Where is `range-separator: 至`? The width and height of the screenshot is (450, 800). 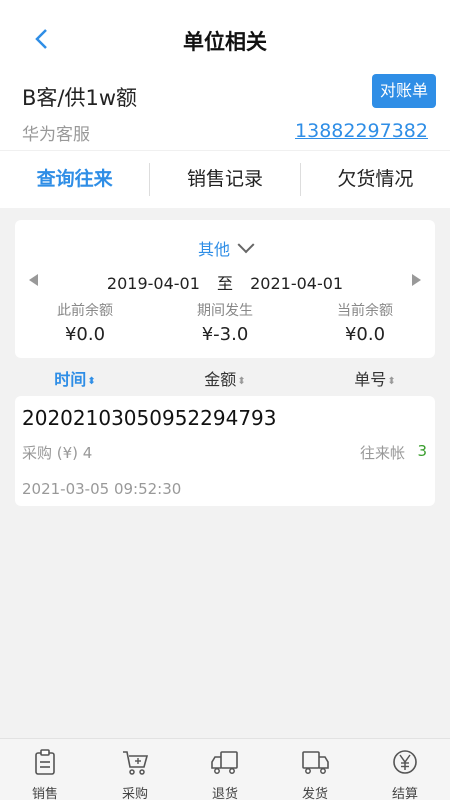 range-separator: 至 is located at coordinates (224, 283).